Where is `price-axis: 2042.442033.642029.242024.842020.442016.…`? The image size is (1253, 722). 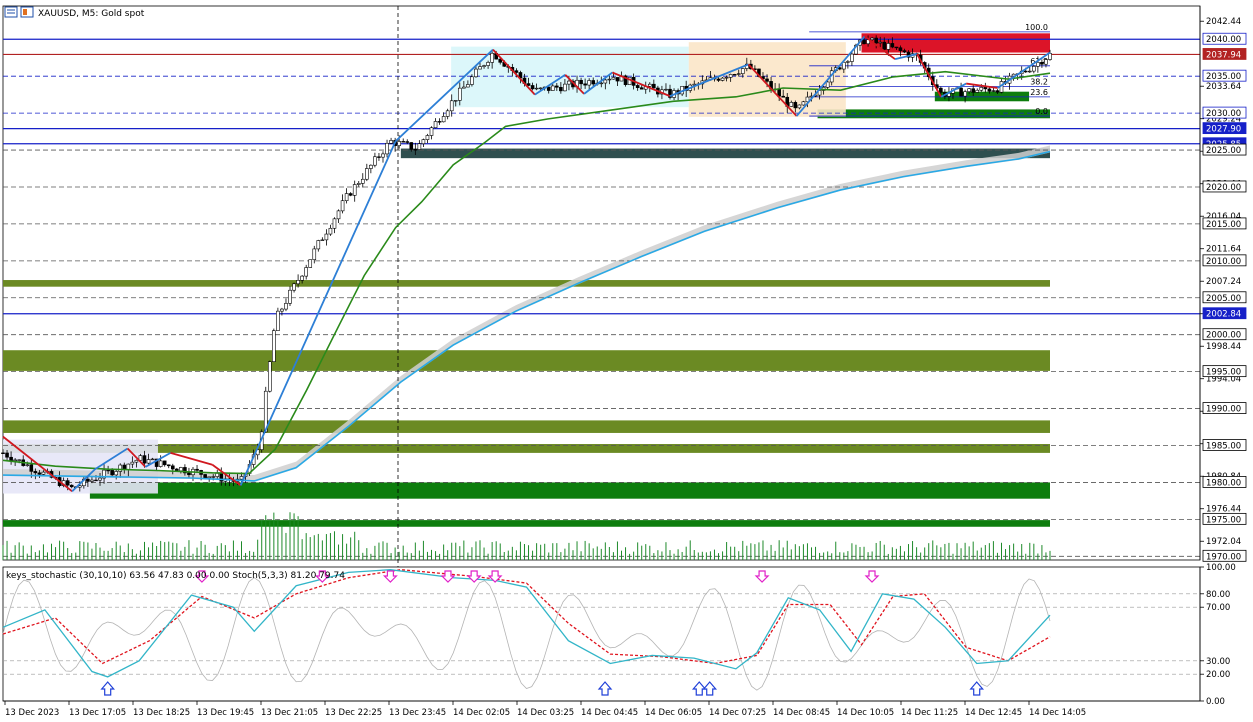 price-axis: 2042.442033.642029.242024.842020.442016.… is located at coordinates (1223, 284).